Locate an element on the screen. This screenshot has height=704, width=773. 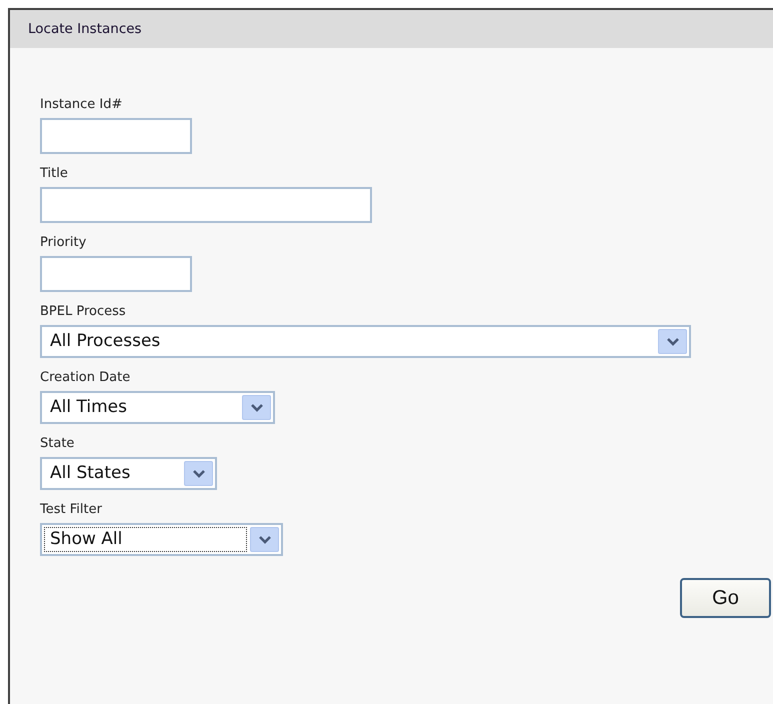
dropdown: All Processes is located at coordinates (365, 341).